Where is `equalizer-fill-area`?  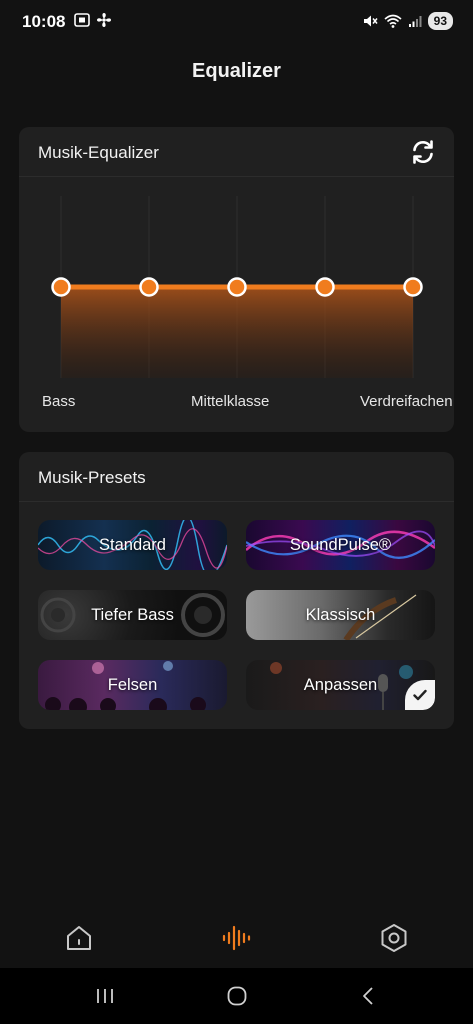 equalizer-fill-area is located at coordinates (237, 332).